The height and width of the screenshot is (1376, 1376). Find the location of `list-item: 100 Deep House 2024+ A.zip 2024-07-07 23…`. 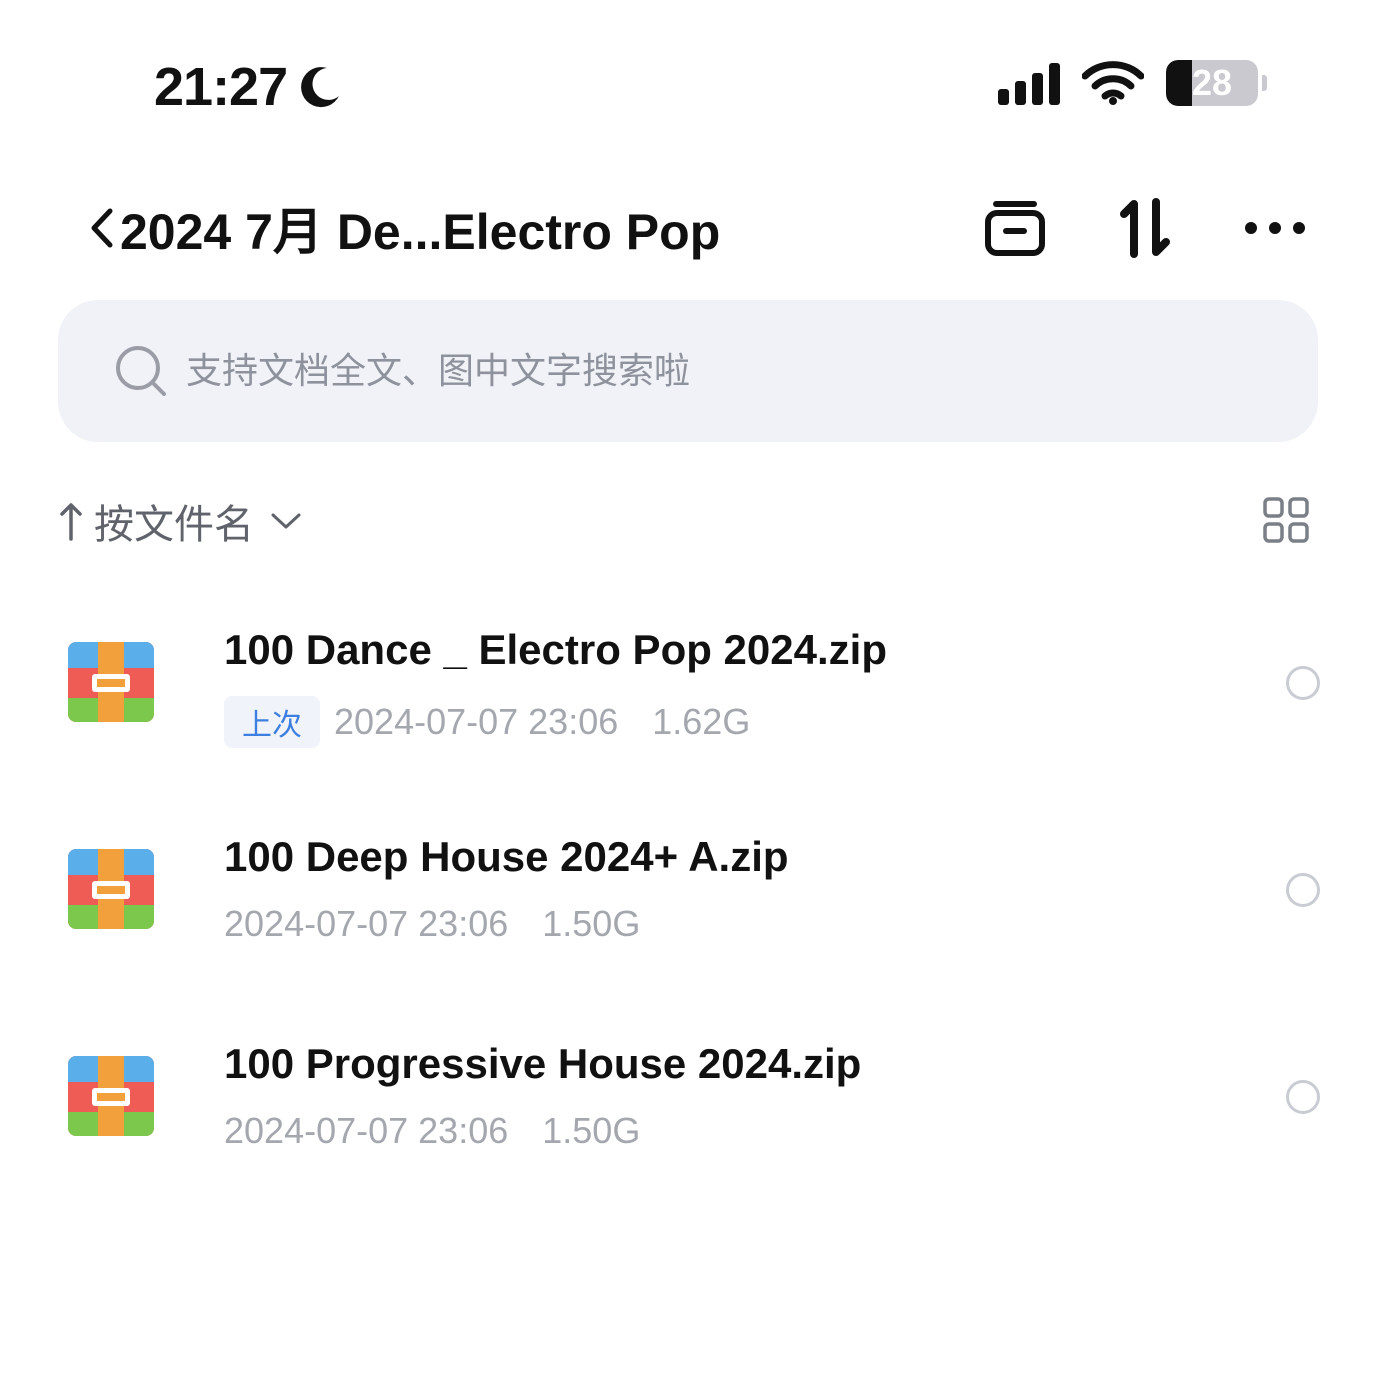

list-item: 100 Deep House 2024+ A.zip 2024-07-07 23… is located at coordinates (688, 908).